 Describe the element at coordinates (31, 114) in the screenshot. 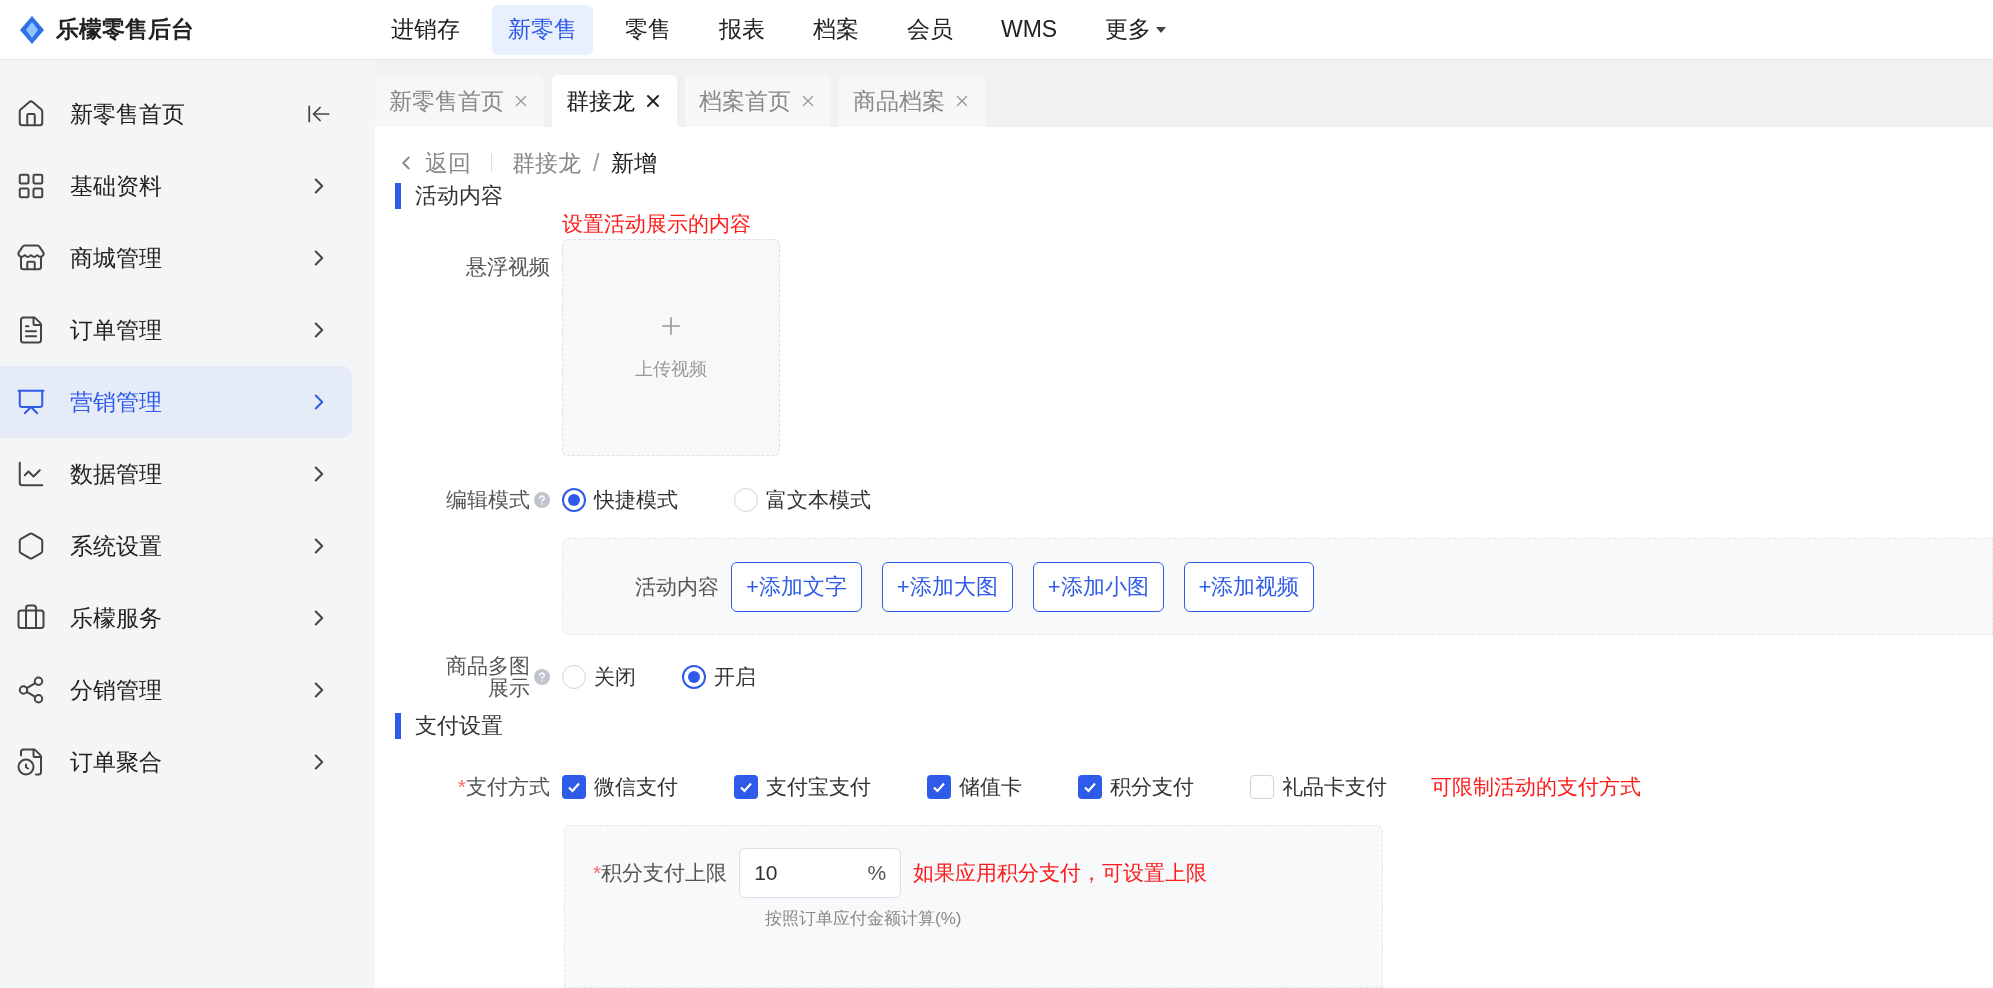

I see `house-icon` at that location.